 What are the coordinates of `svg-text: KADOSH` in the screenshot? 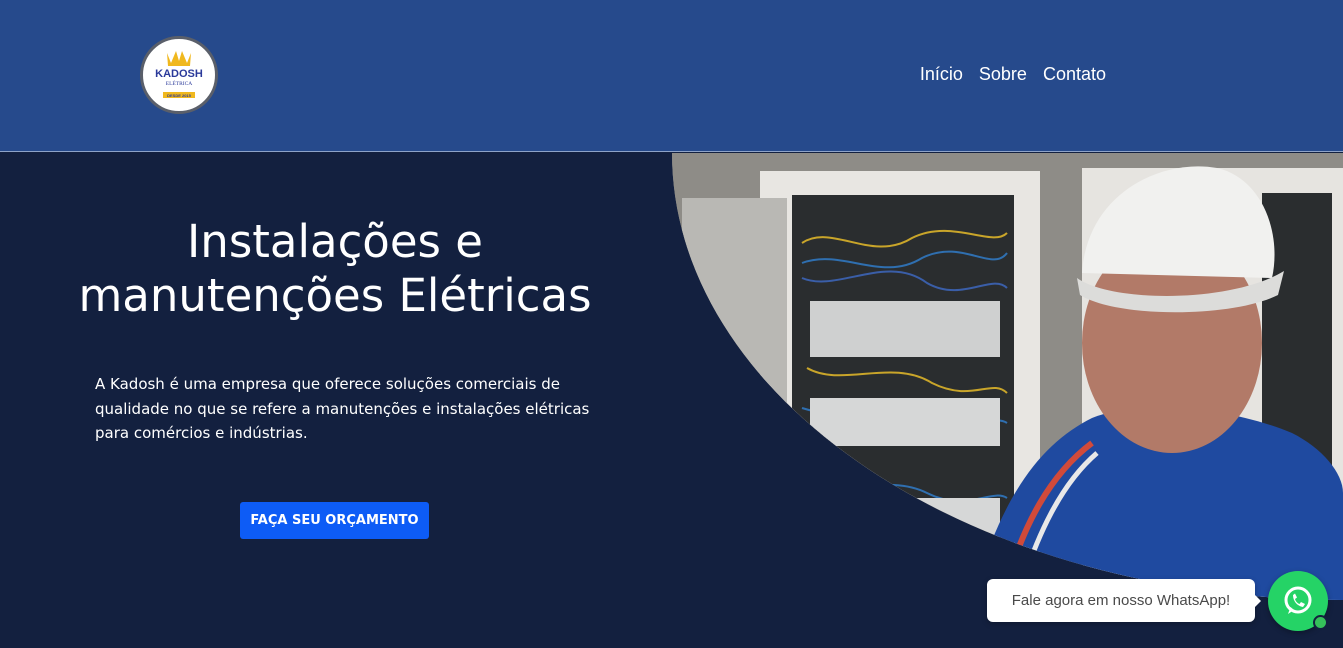 It's located at (179, 74).